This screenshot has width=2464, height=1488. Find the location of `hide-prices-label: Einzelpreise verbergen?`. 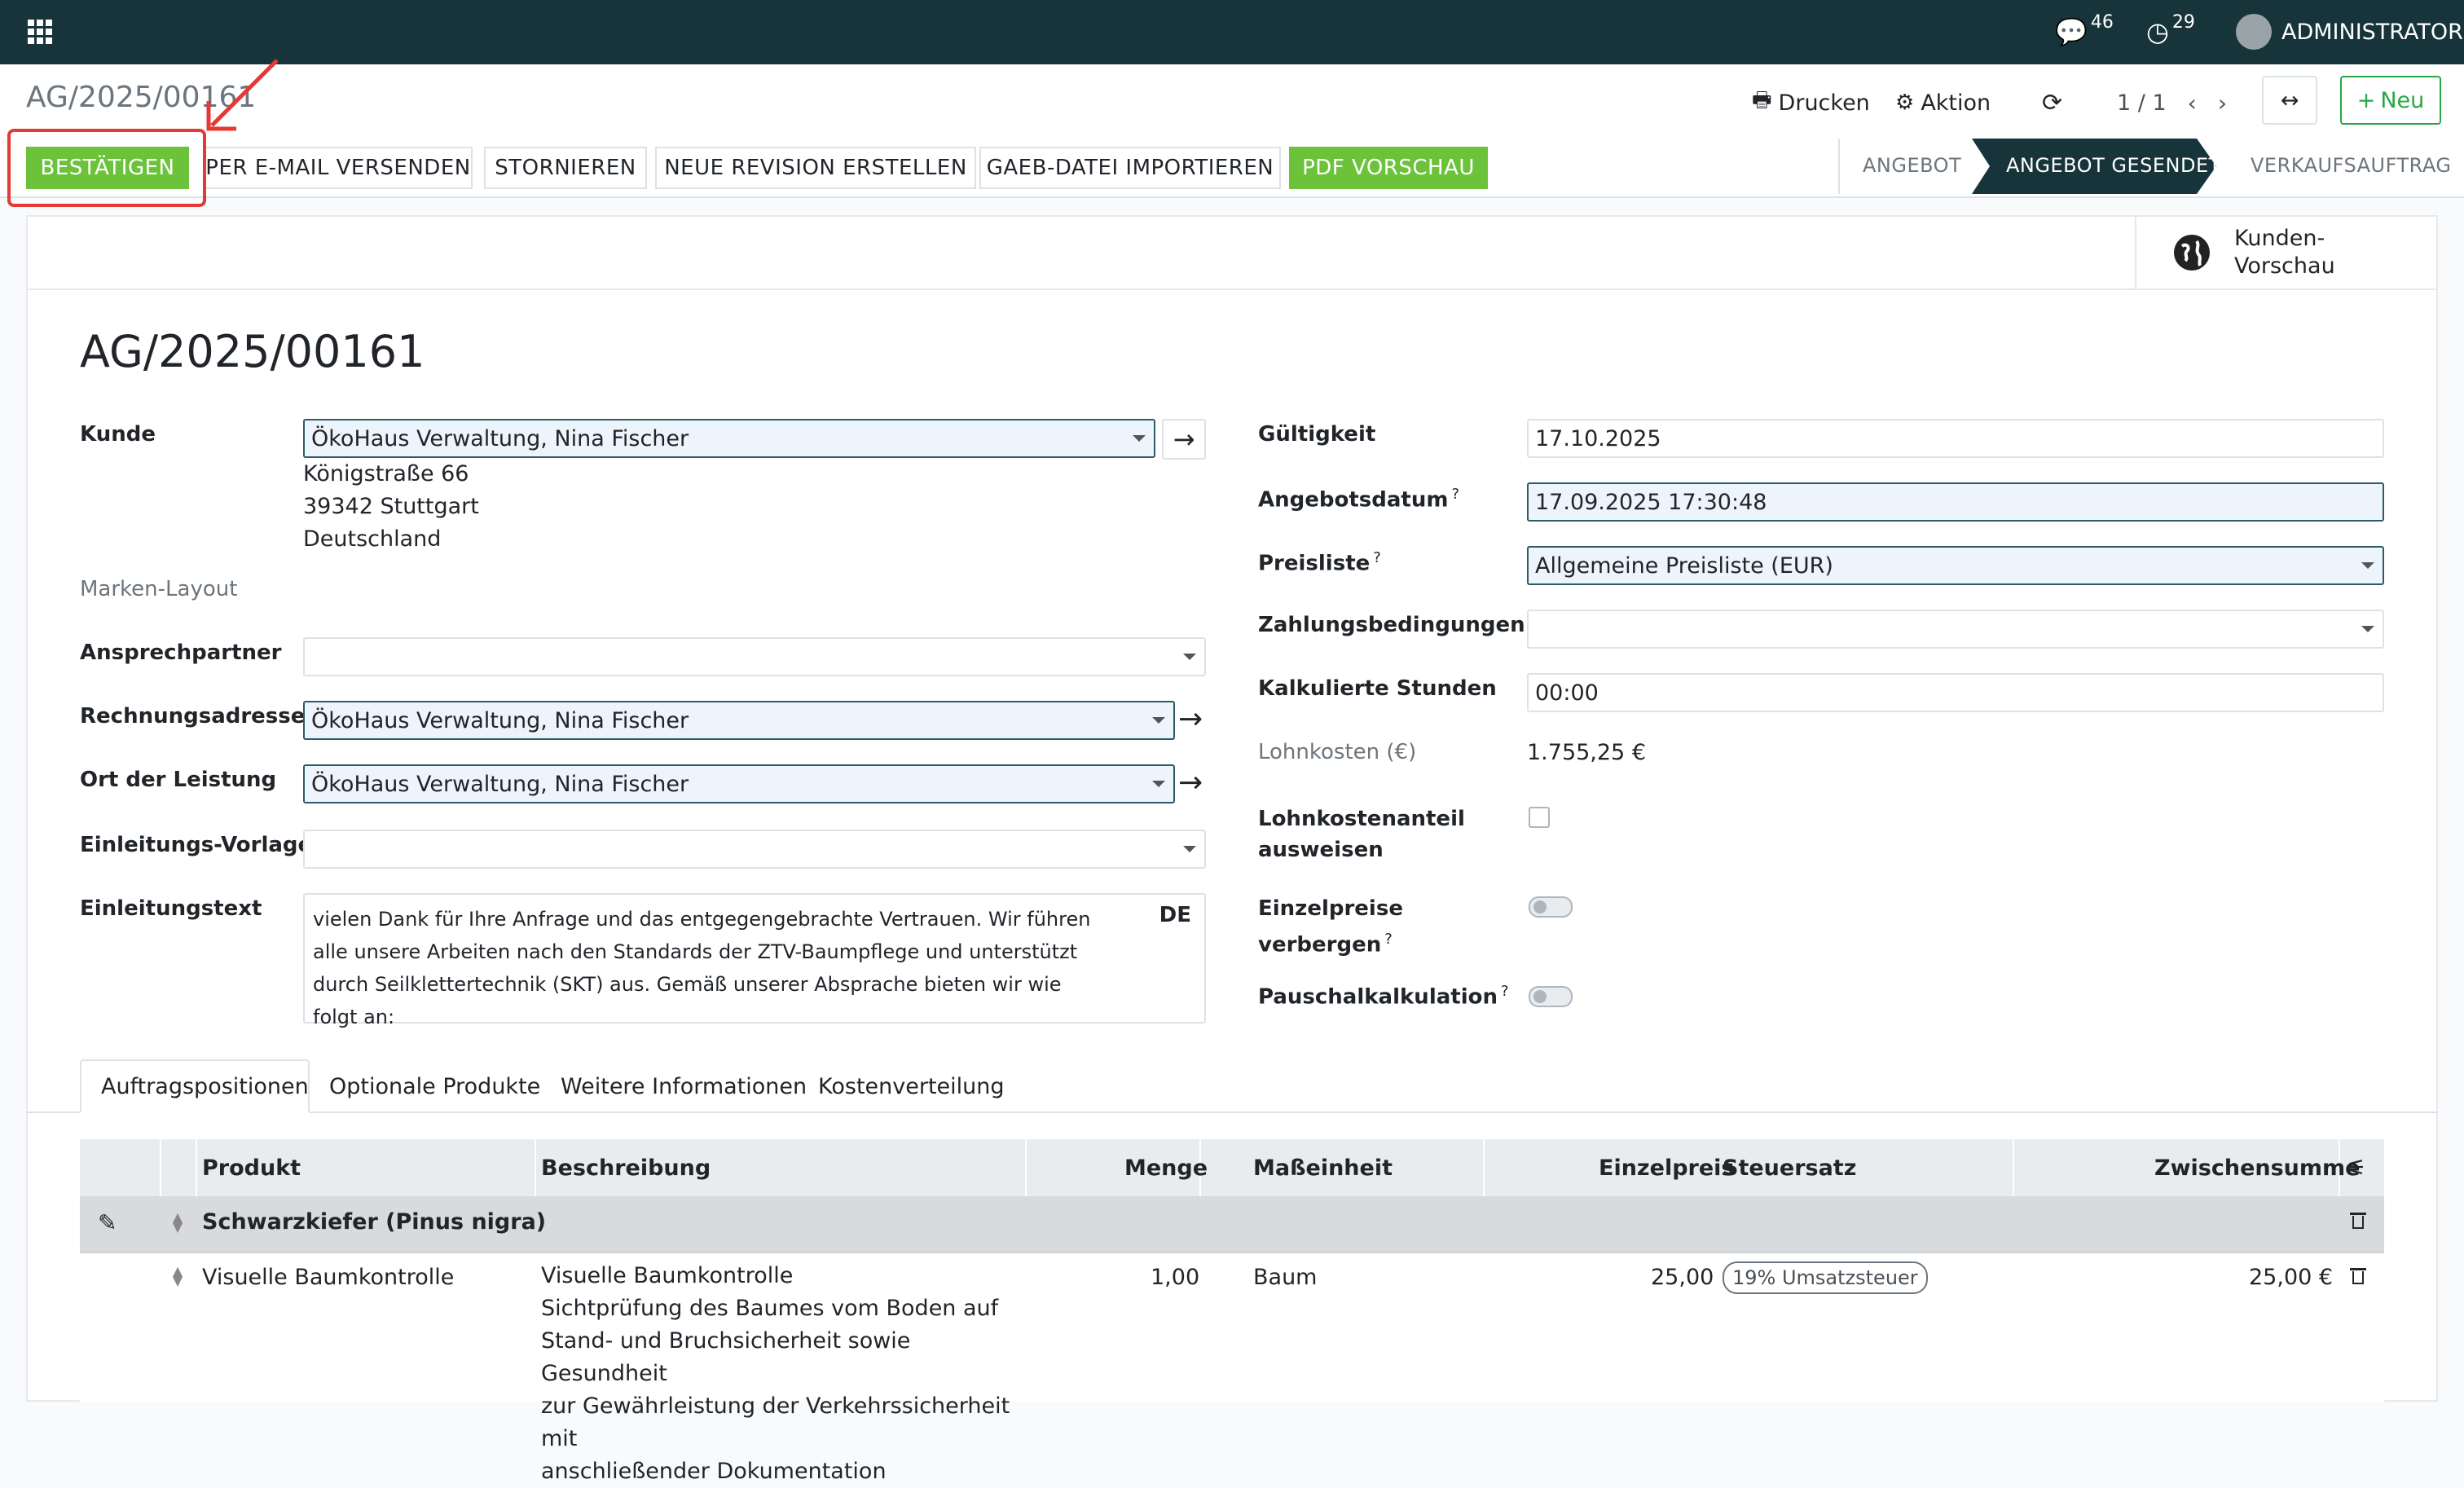

hide-prices-label: Einzelpreise verbergen? is located at coordinates (1330, 927).